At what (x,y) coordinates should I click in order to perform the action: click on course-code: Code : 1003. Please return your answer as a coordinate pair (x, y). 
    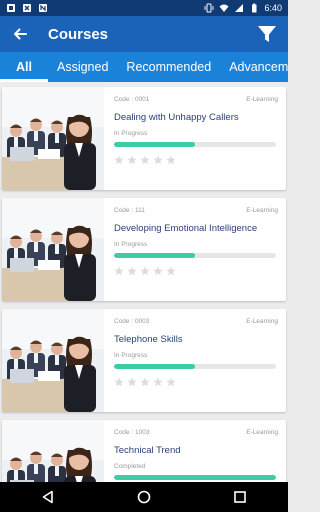
    Looking at the image, I should click on (132, 432).